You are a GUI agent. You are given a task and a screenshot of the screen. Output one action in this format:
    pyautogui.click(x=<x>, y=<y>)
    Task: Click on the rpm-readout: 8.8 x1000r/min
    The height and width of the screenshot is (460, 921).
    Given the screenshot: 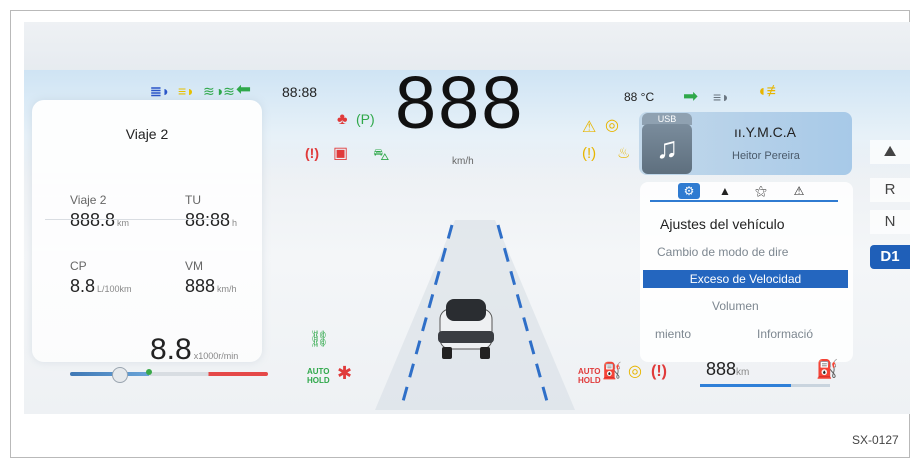 What is the action you would take?
    pyautogui.click(x=194, y=349)
    